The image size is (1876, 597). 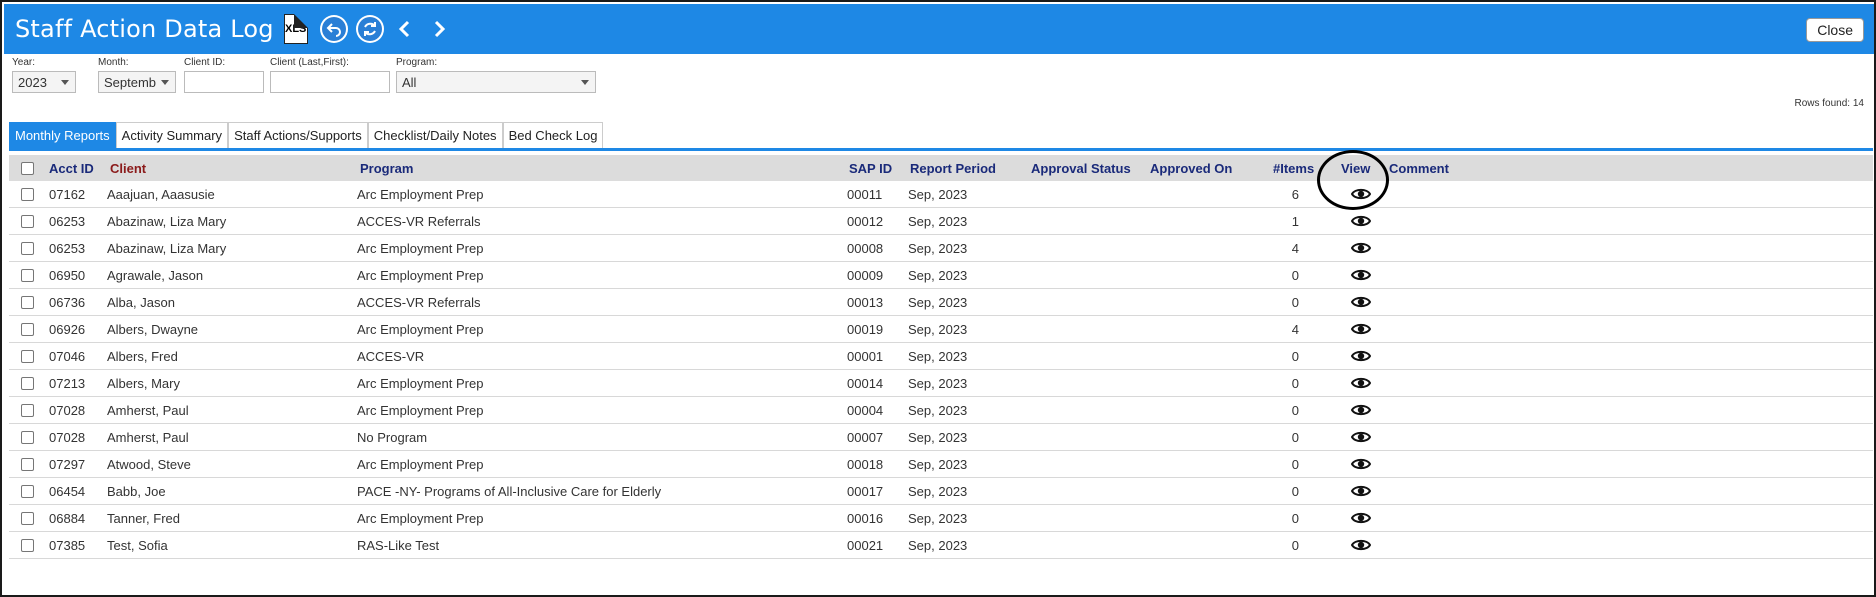 What do you see at coordinates (67, 221) in the screenshot?
I see `acct-id-cell: 06253` at bounding box center [67, 221].